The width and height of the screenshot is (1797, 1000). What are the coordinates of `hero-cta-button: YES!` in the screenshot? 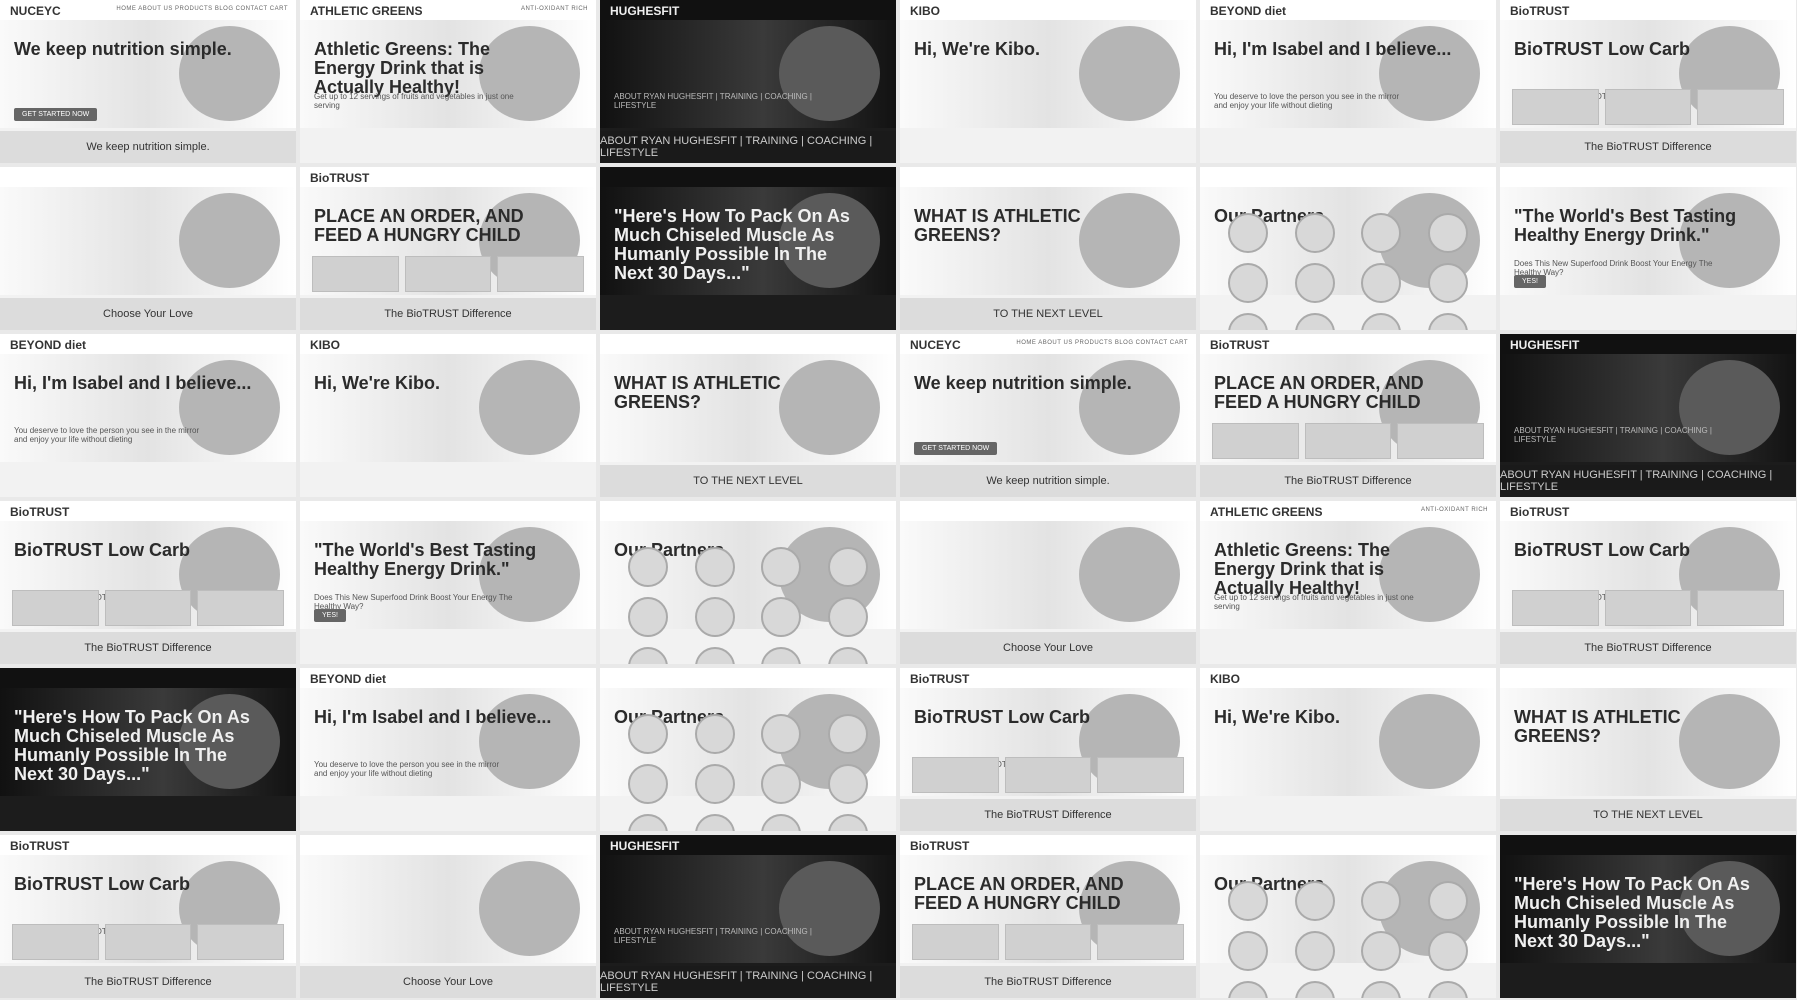 It's located at (1530, 281).